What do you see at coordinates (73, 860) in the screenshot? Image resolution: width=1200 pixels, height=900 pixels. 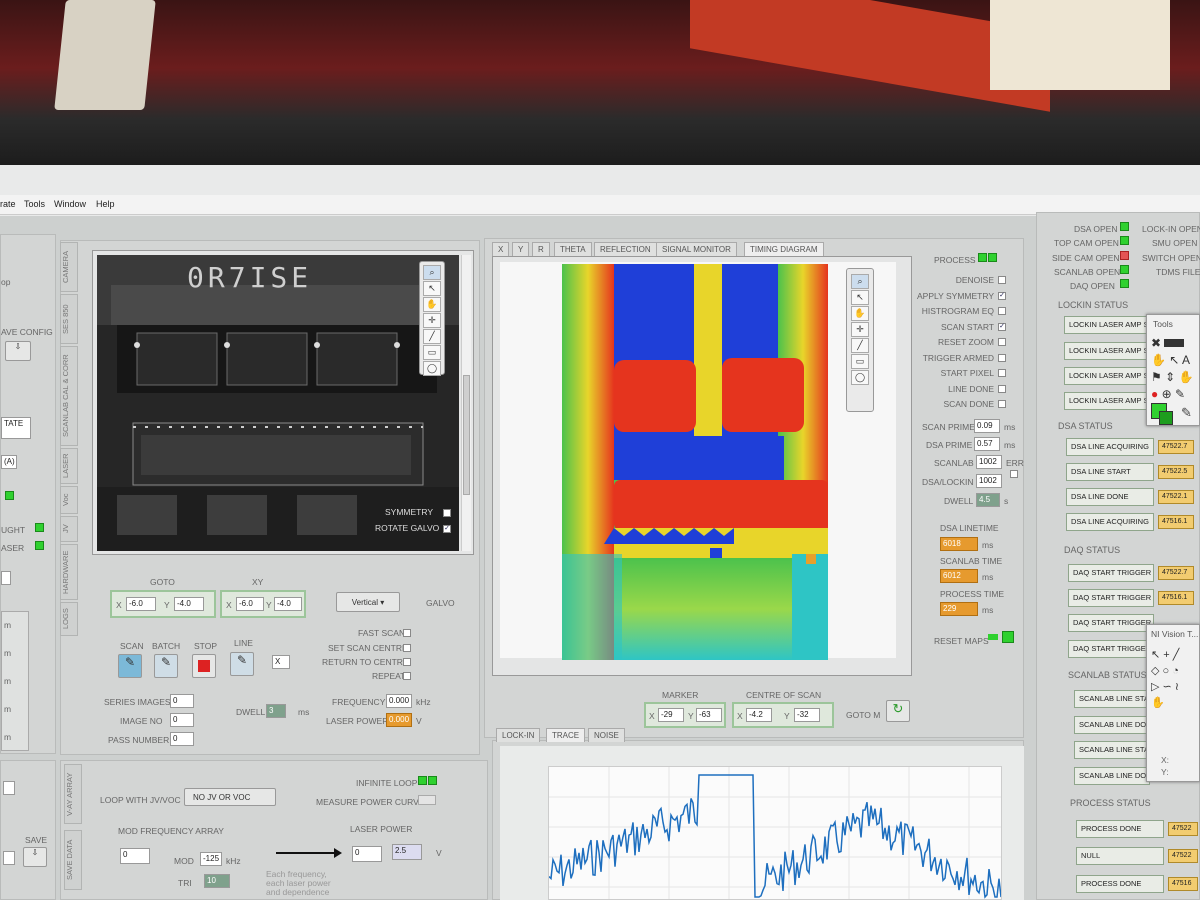 I see `tab-save-data: SAVE DATA` at bounding box center [73, 860].